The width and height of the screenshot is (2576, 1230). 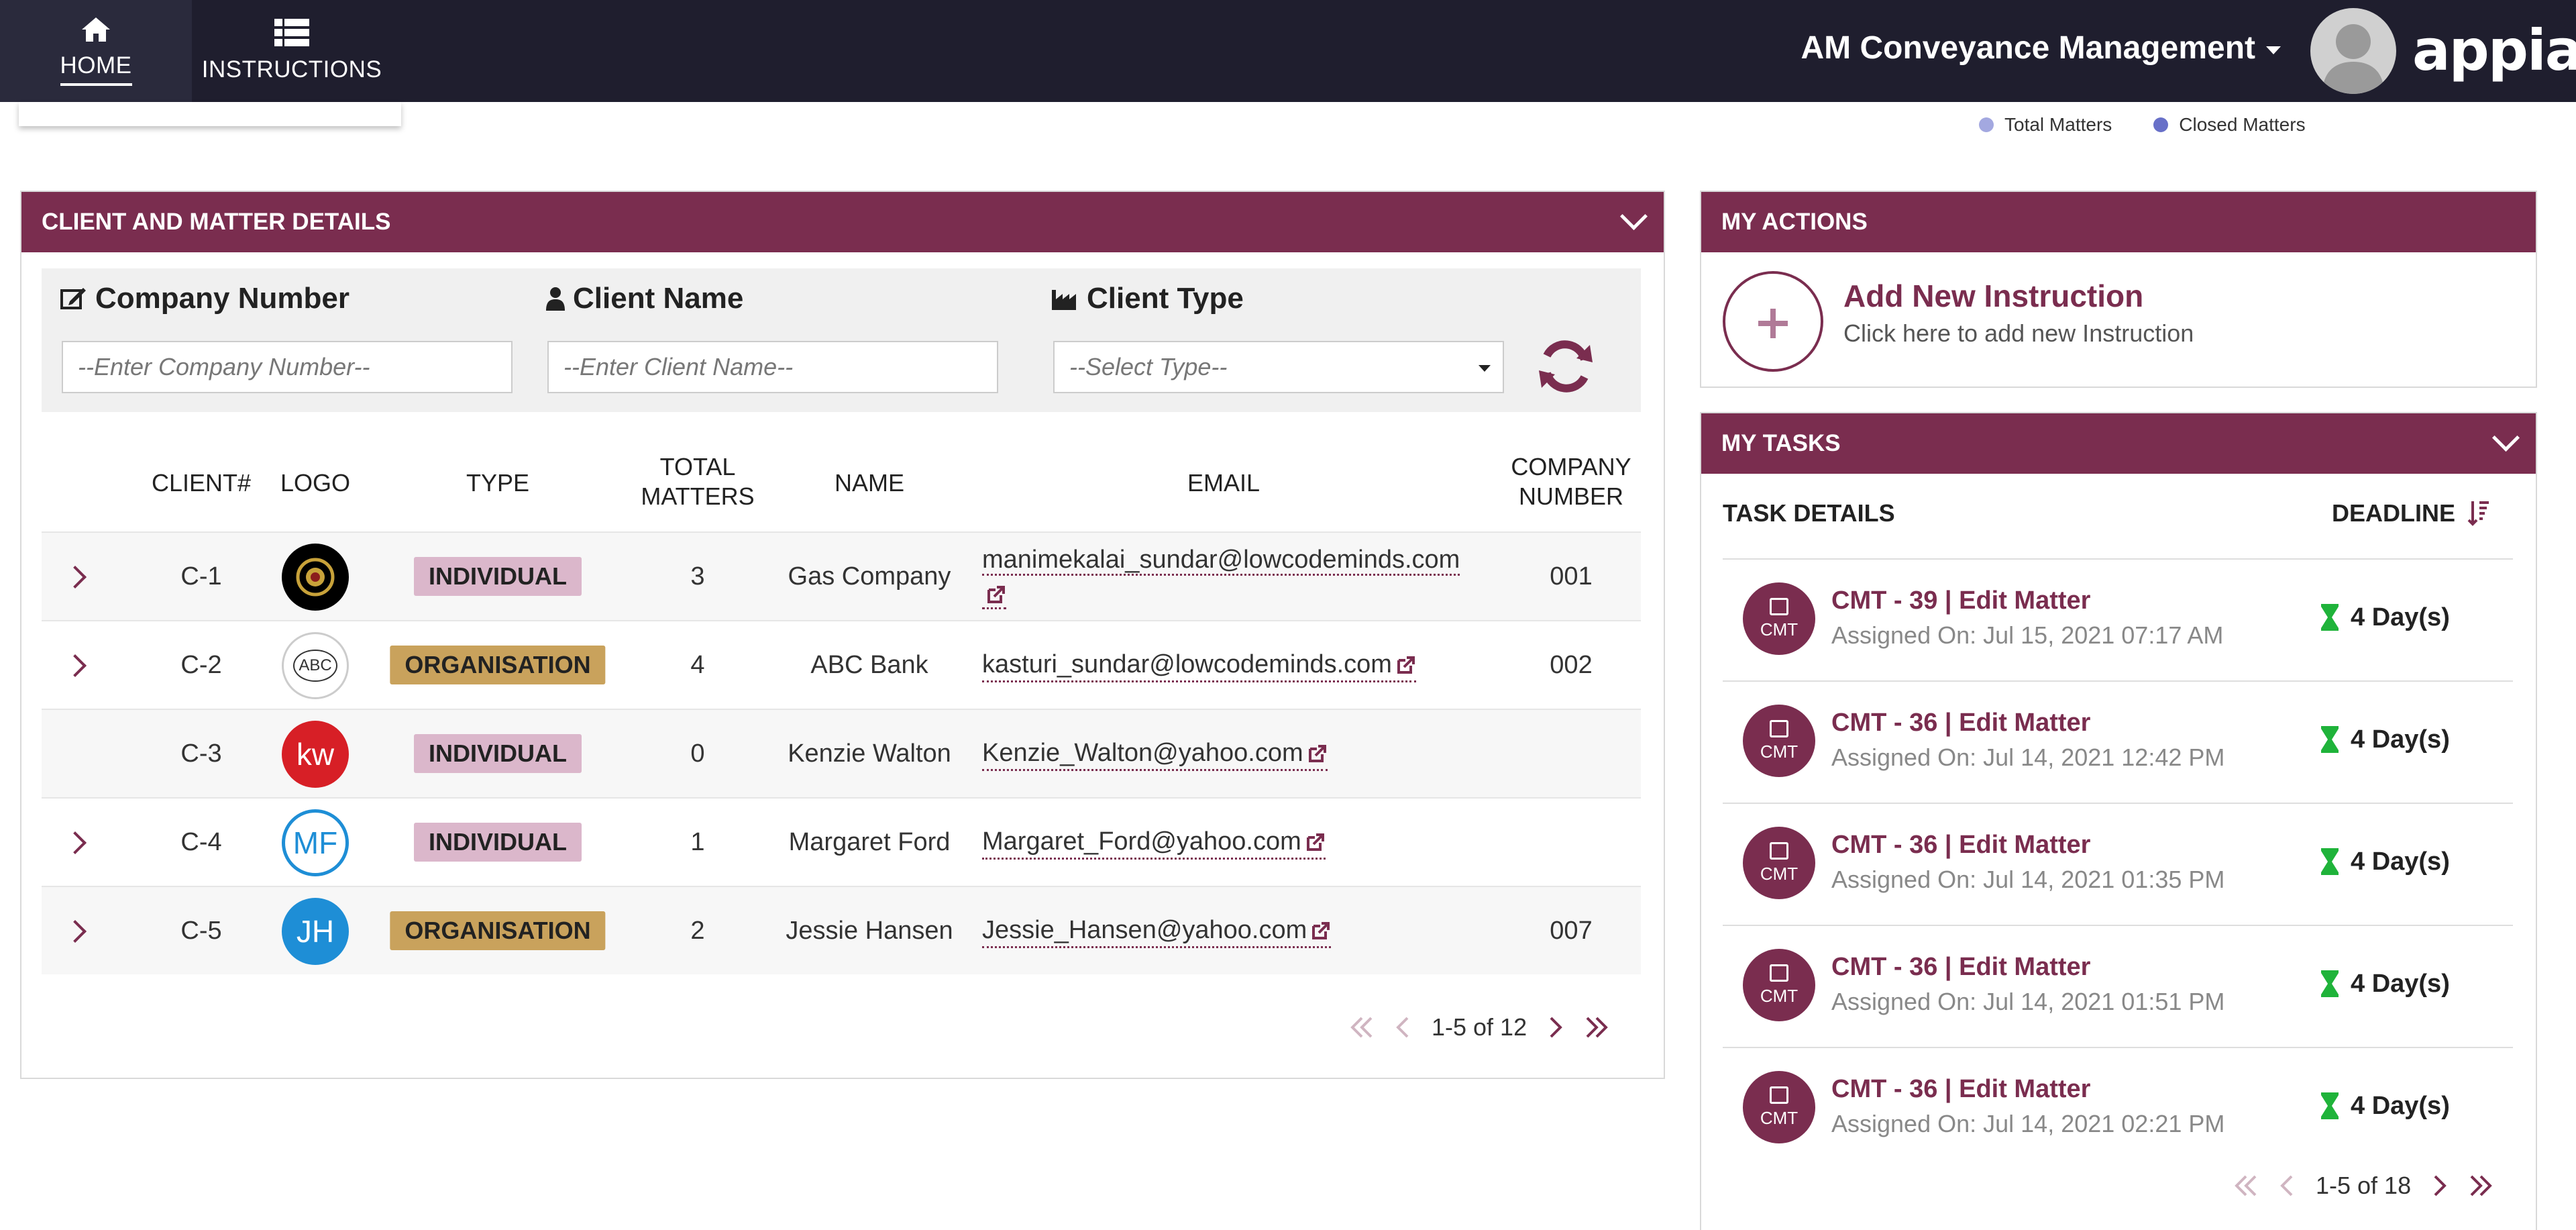 What do you see at coordinates (1773, 321) in the screenshot?
I see `add-instruction-icon` at bounding box center [1773, 321].